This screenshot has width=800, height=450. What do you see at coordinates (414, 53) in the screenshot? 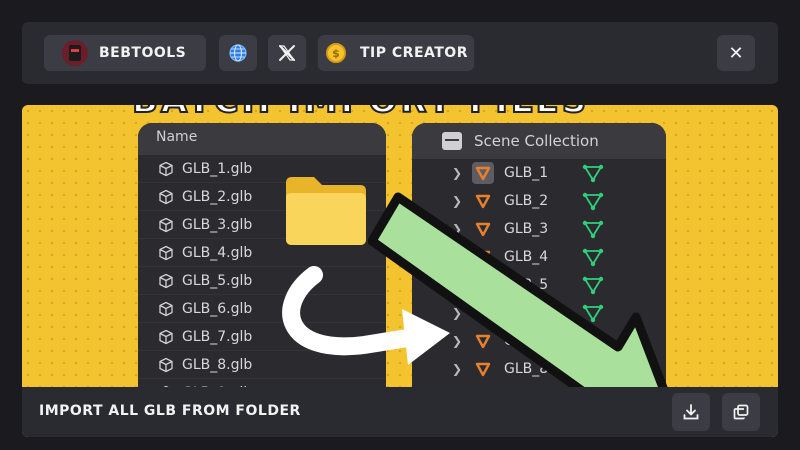
I see `tip-creator-label: TIP CREATOR` at bounding box center [414, 53].